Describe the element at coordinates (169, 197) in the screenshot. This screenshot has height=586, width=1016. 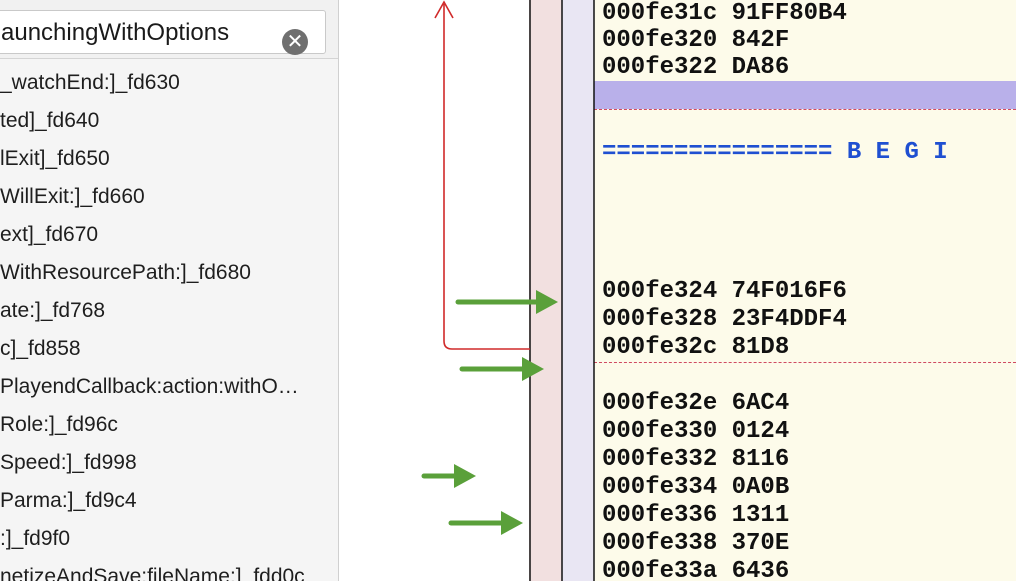
I see `function-item: WillExit:]_fd660` at that location.